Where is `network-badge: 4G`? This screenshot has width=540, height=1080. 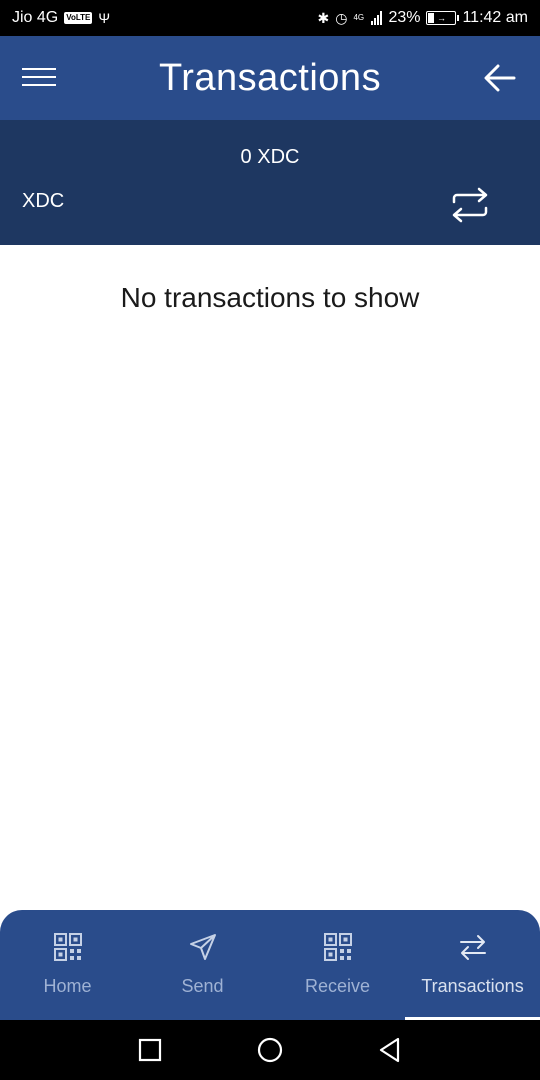 network-badge: 4G is located at coordinates (359, 17).